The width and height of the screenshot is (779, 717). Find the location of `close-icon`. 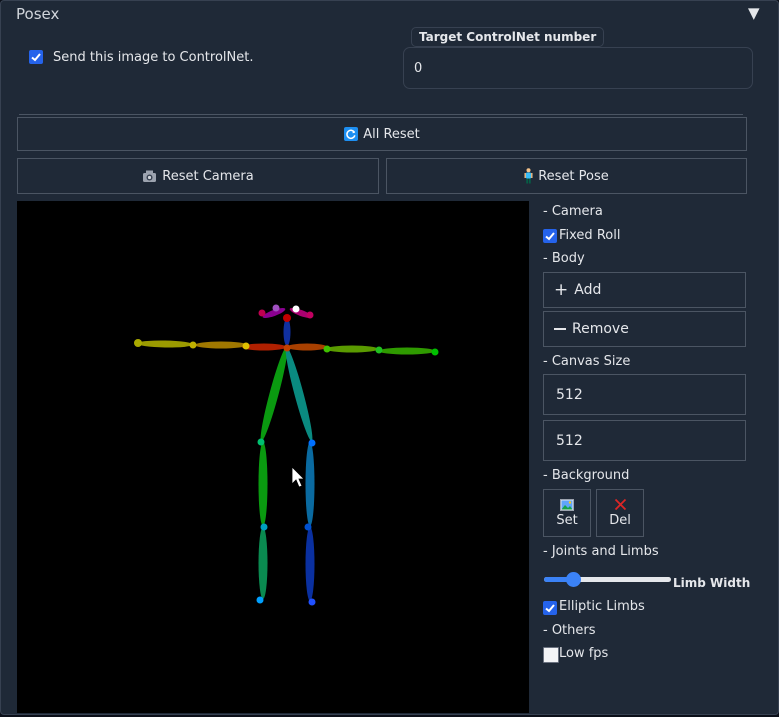

close-icon is located at coordinates (620, 504).